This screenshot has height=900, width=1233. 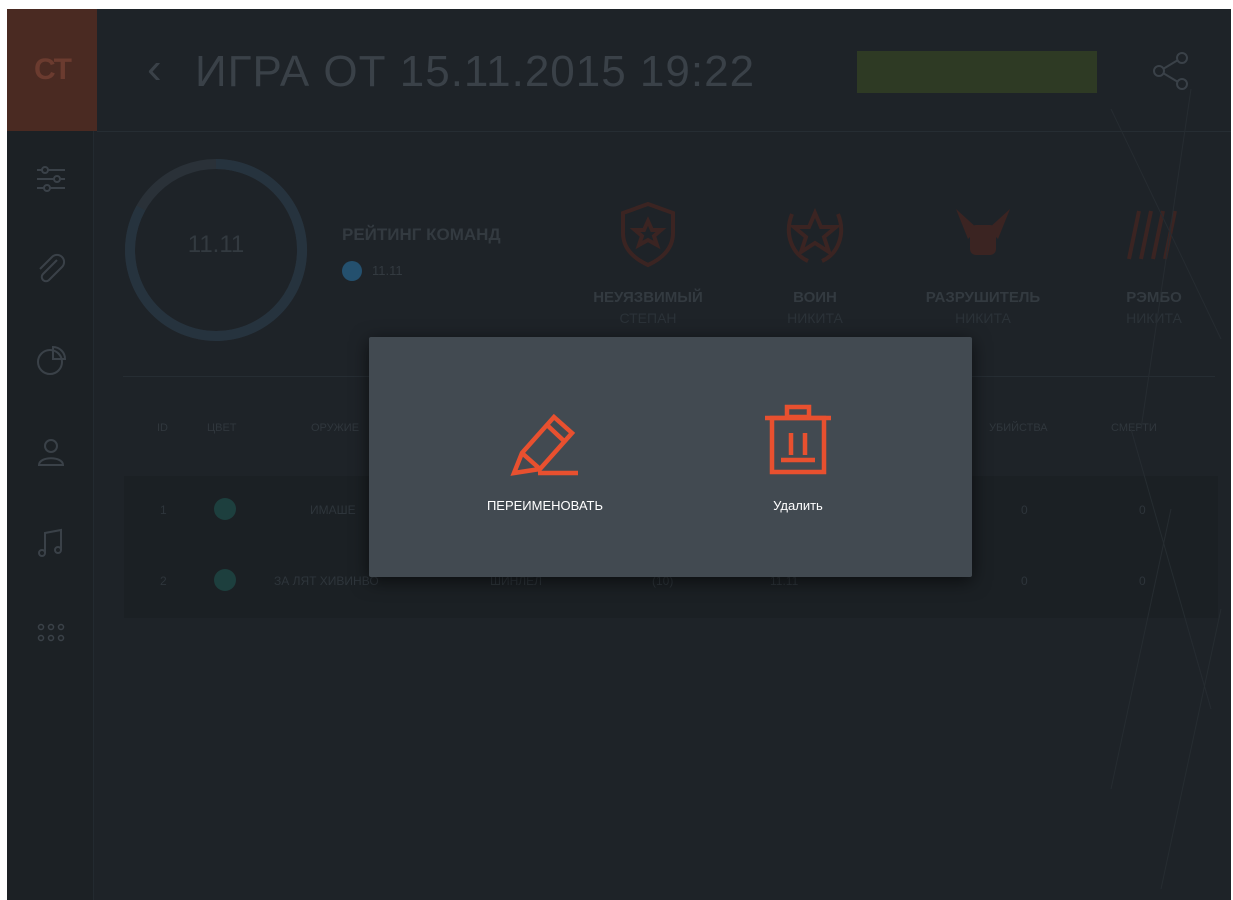 I want to click on column-header-id: ID, so click(x=162, y=428).